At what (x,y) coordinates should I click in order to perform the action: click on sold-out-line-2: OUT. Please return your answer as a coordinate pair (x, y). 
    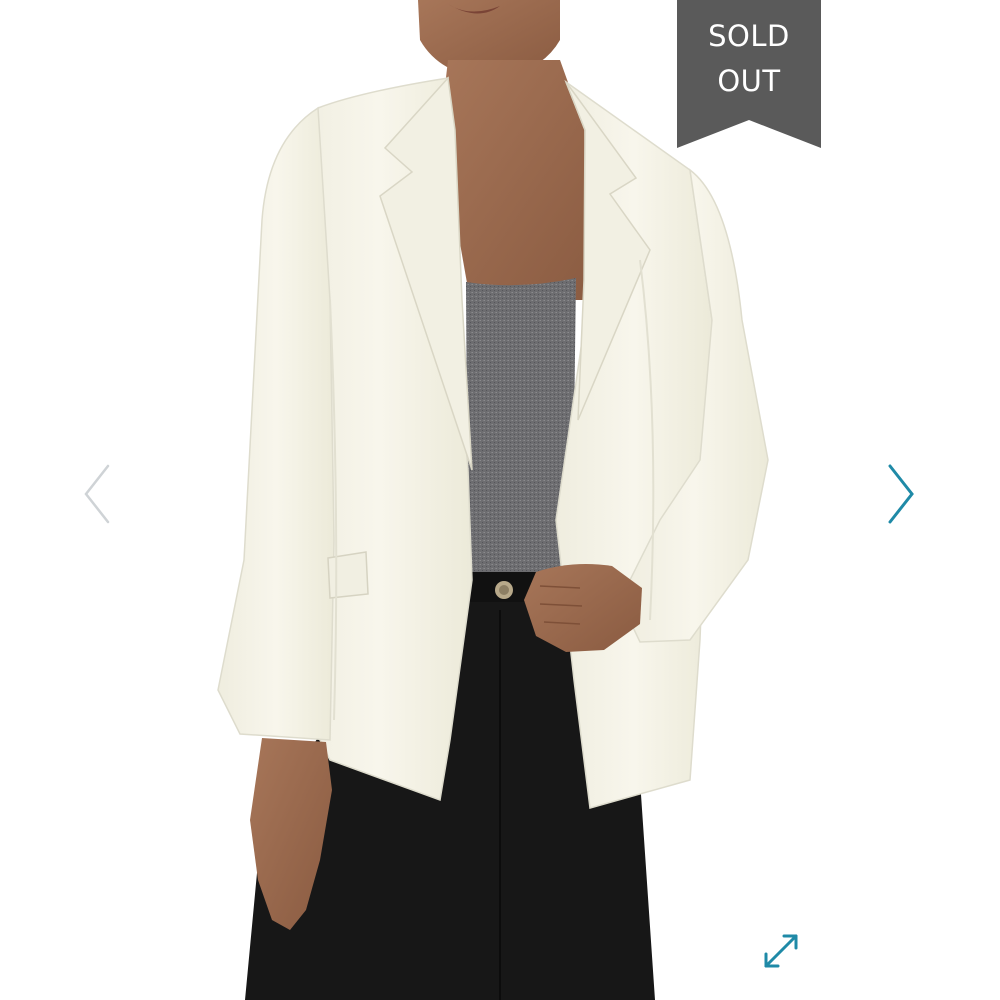
    Looking at the image, I should click on (749, 81).